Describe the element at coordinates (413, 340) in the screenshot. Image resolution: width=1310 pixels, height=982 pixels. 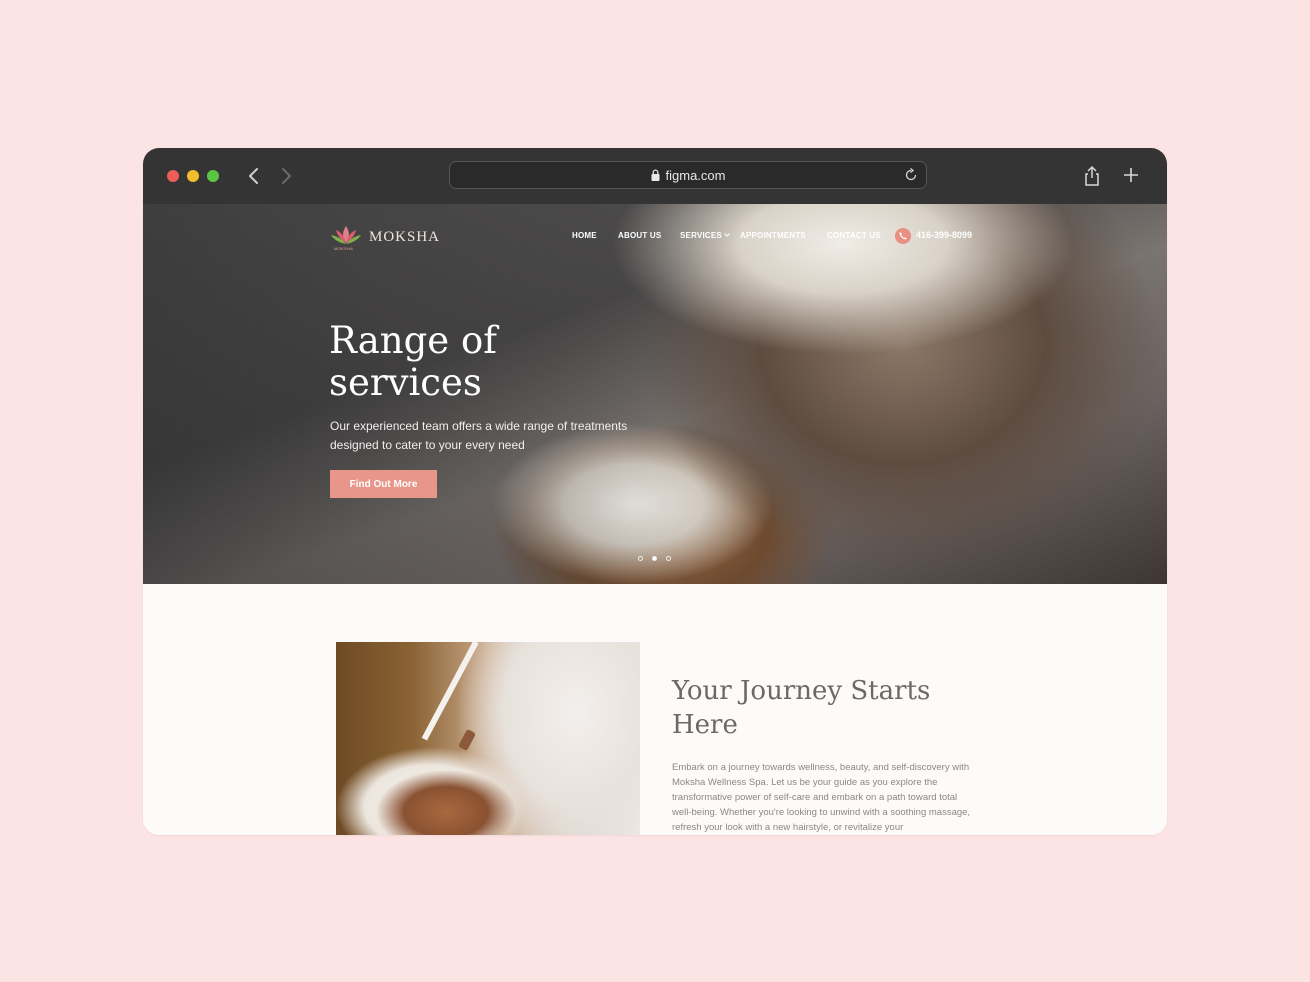
I see `hero-title-line-1: Range of` at that location.